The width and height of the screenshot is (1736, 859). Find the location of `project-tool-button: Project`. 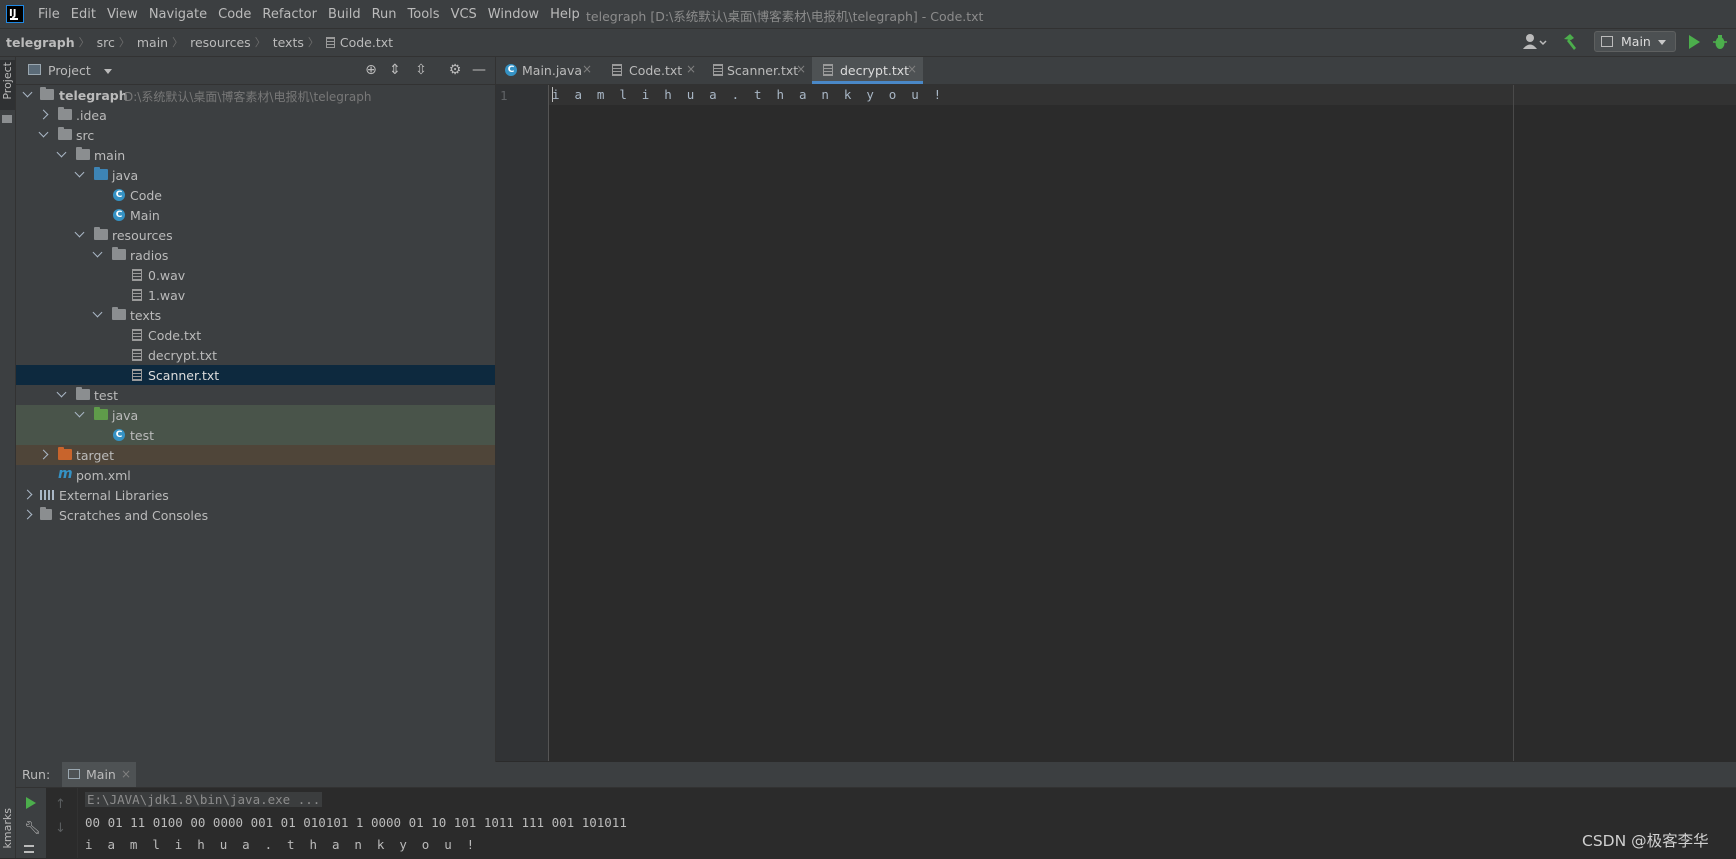

project-tool-button: Project is located at coordinates (7, 85).